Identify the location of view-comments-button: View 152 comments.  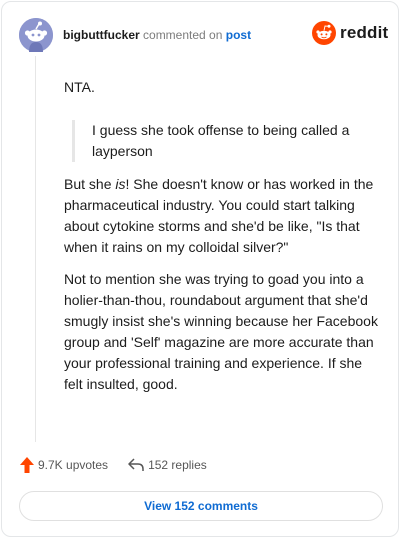
(201, 506).